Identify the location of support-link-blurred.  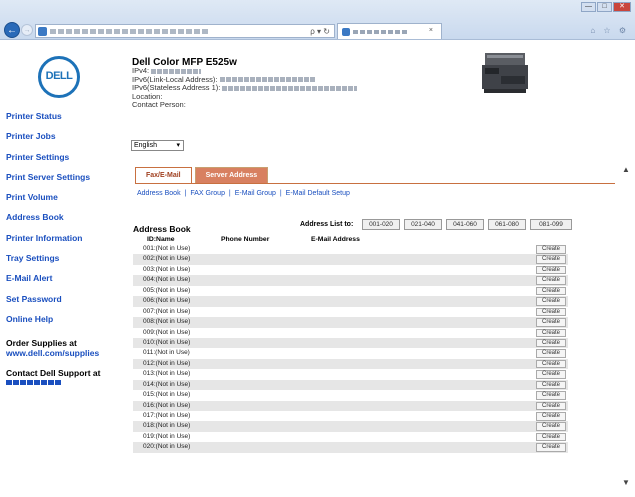
(33, 383).